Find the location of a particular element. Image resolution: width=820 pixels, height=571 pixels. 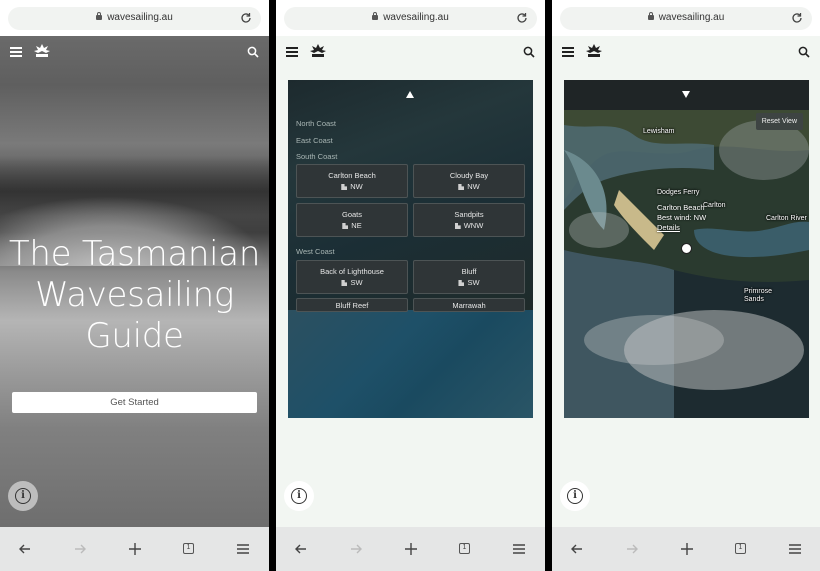

location-popup: Carlton Beach Best wind: NW Details is located at coordinates (681, 218).